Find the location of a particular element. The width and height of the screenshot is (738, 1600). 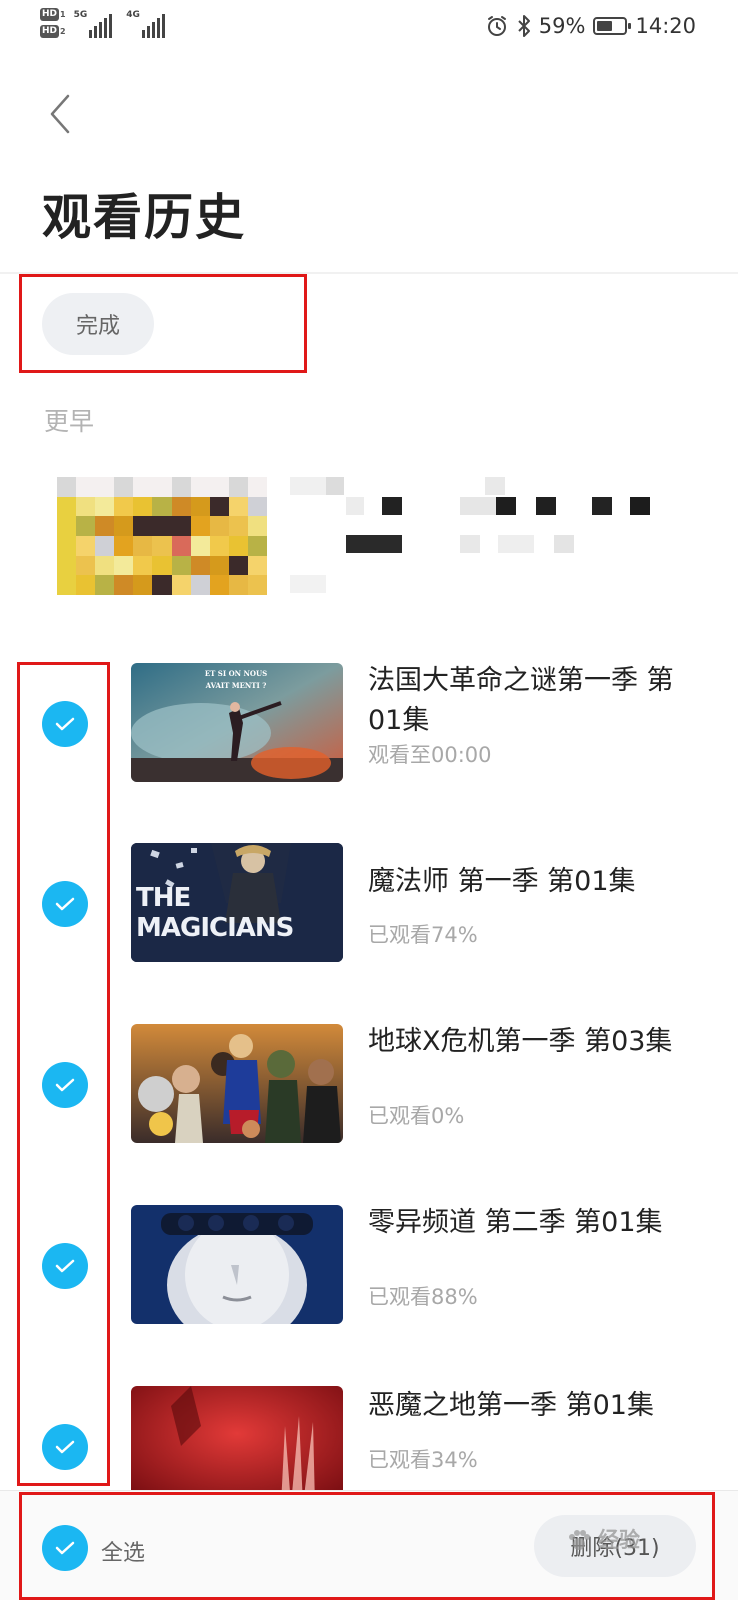

list-item: 恶魔之地第一季 第01集 已观看34% is located at coordinates (369, 1438).